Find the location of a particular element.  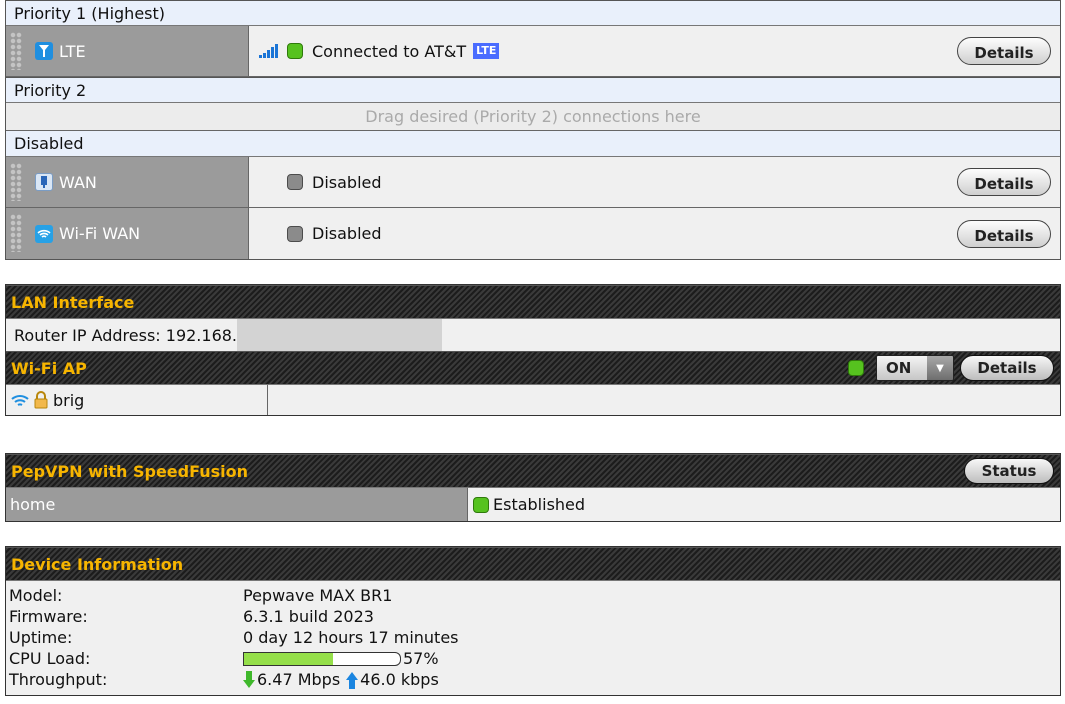

cpu-load-bar is located at coordinates (322, 658).